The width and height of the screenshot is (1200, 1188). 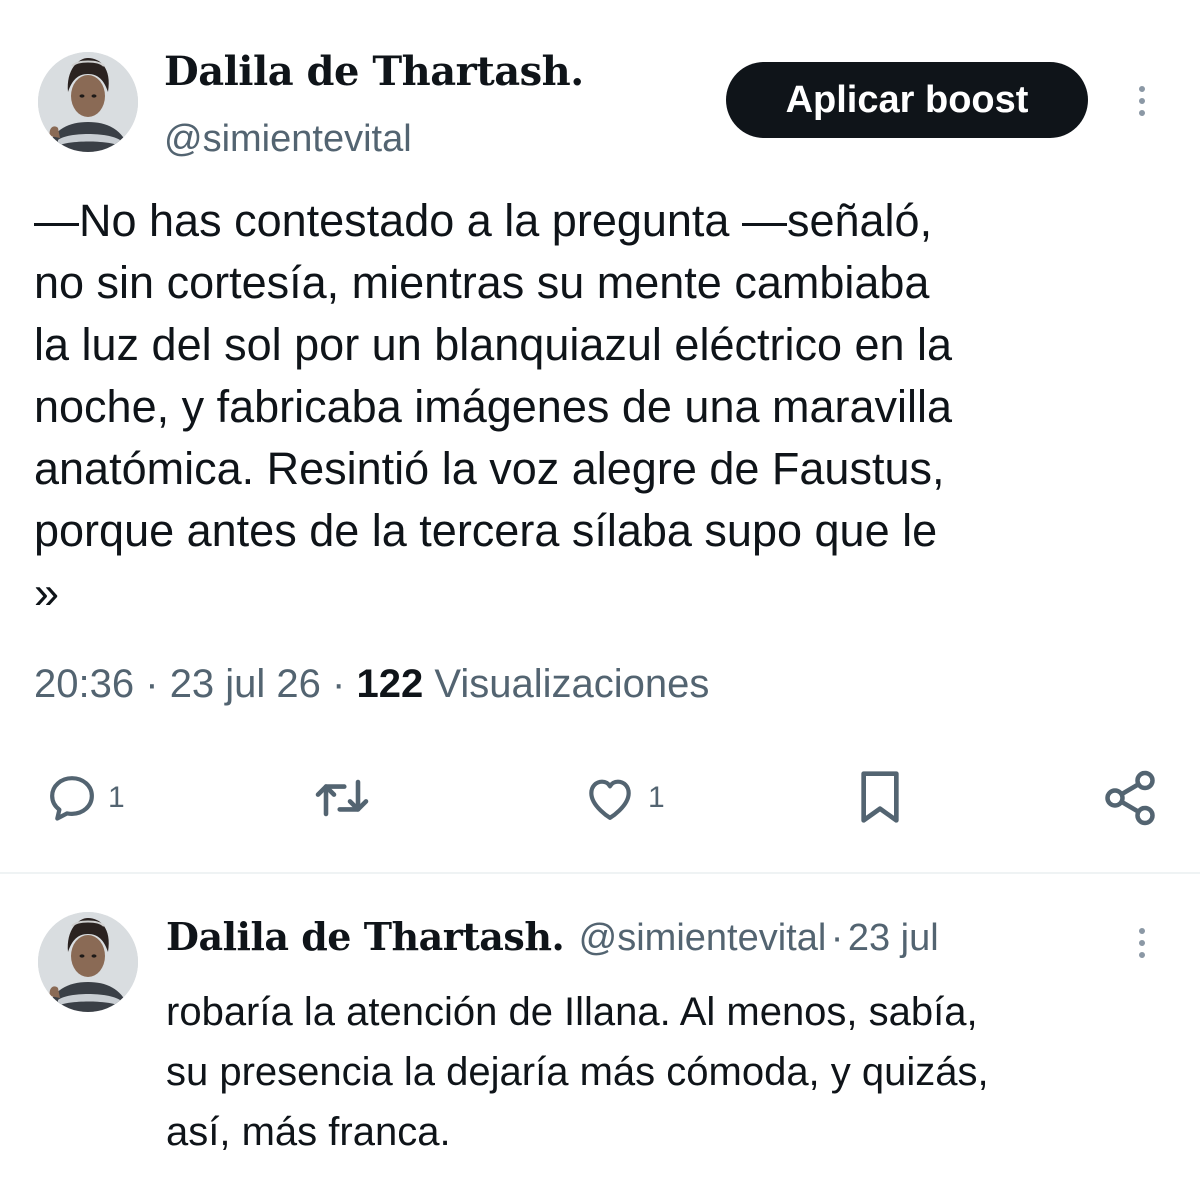 I want to click on author-avatar, so click(x=88, y=102).